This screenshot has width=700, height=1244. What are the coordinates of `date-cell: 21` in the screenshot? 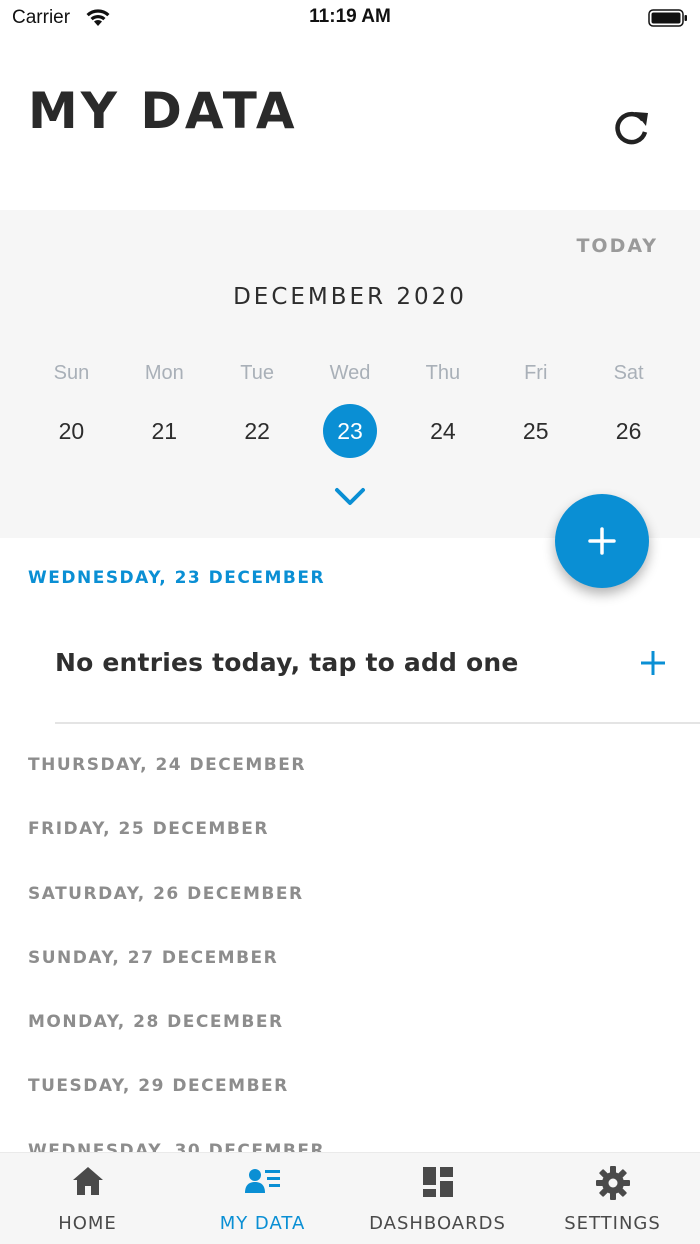 It's located at (164, 431).